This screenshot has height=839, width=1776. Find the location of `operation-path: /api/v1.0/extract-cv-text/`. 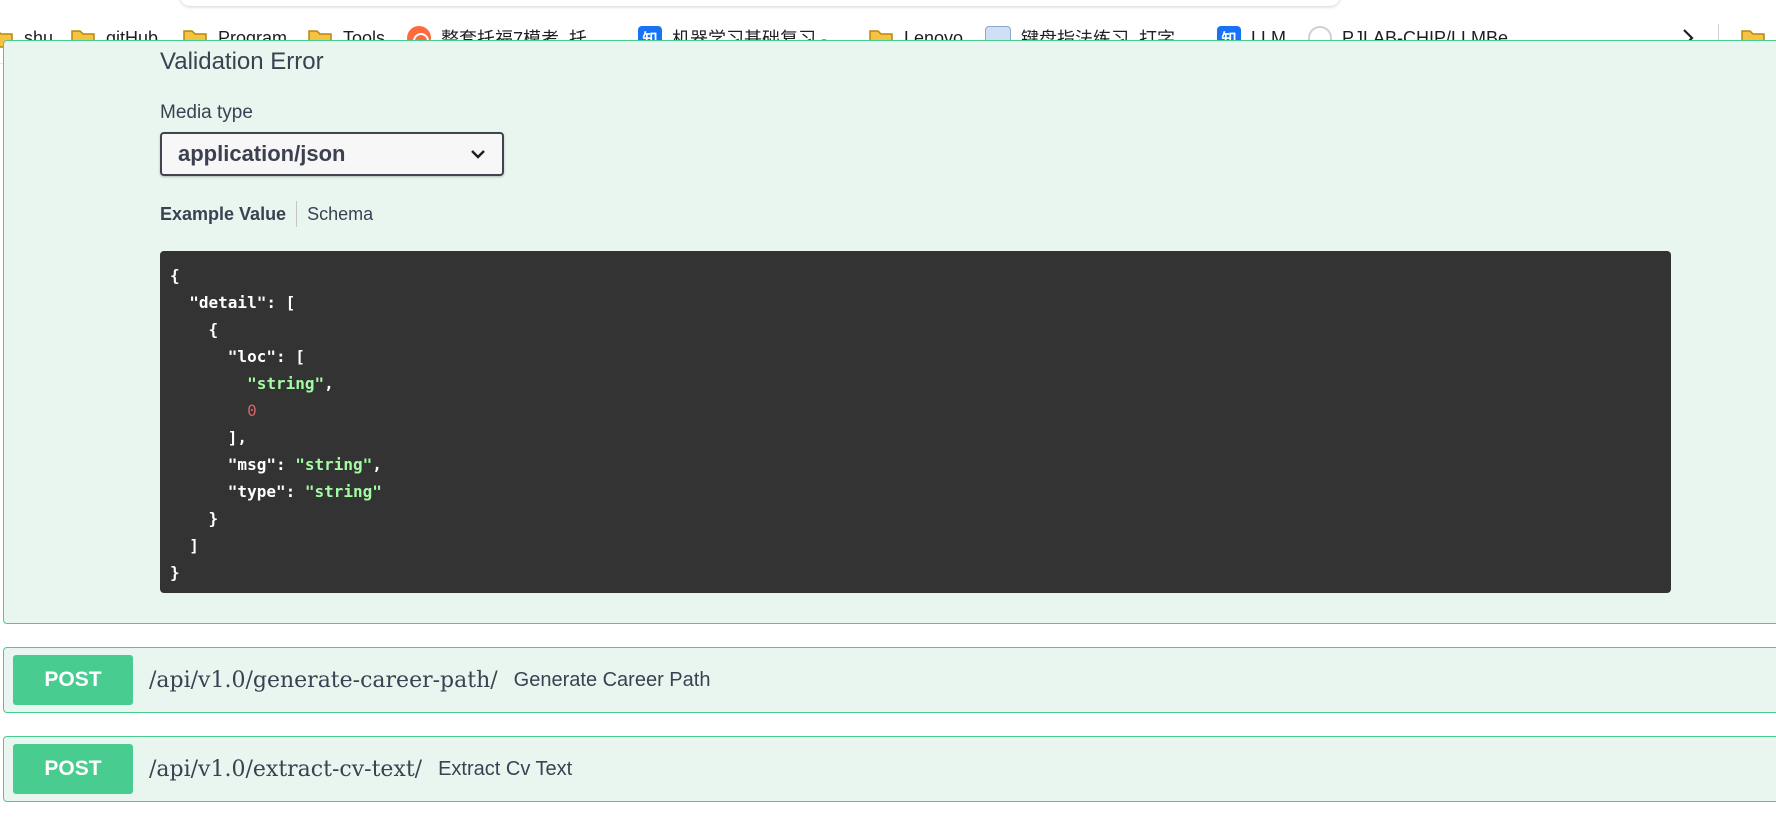

operation-path: /api/v1.0/extract-cv-text/ is located at coordinates (285, 769).